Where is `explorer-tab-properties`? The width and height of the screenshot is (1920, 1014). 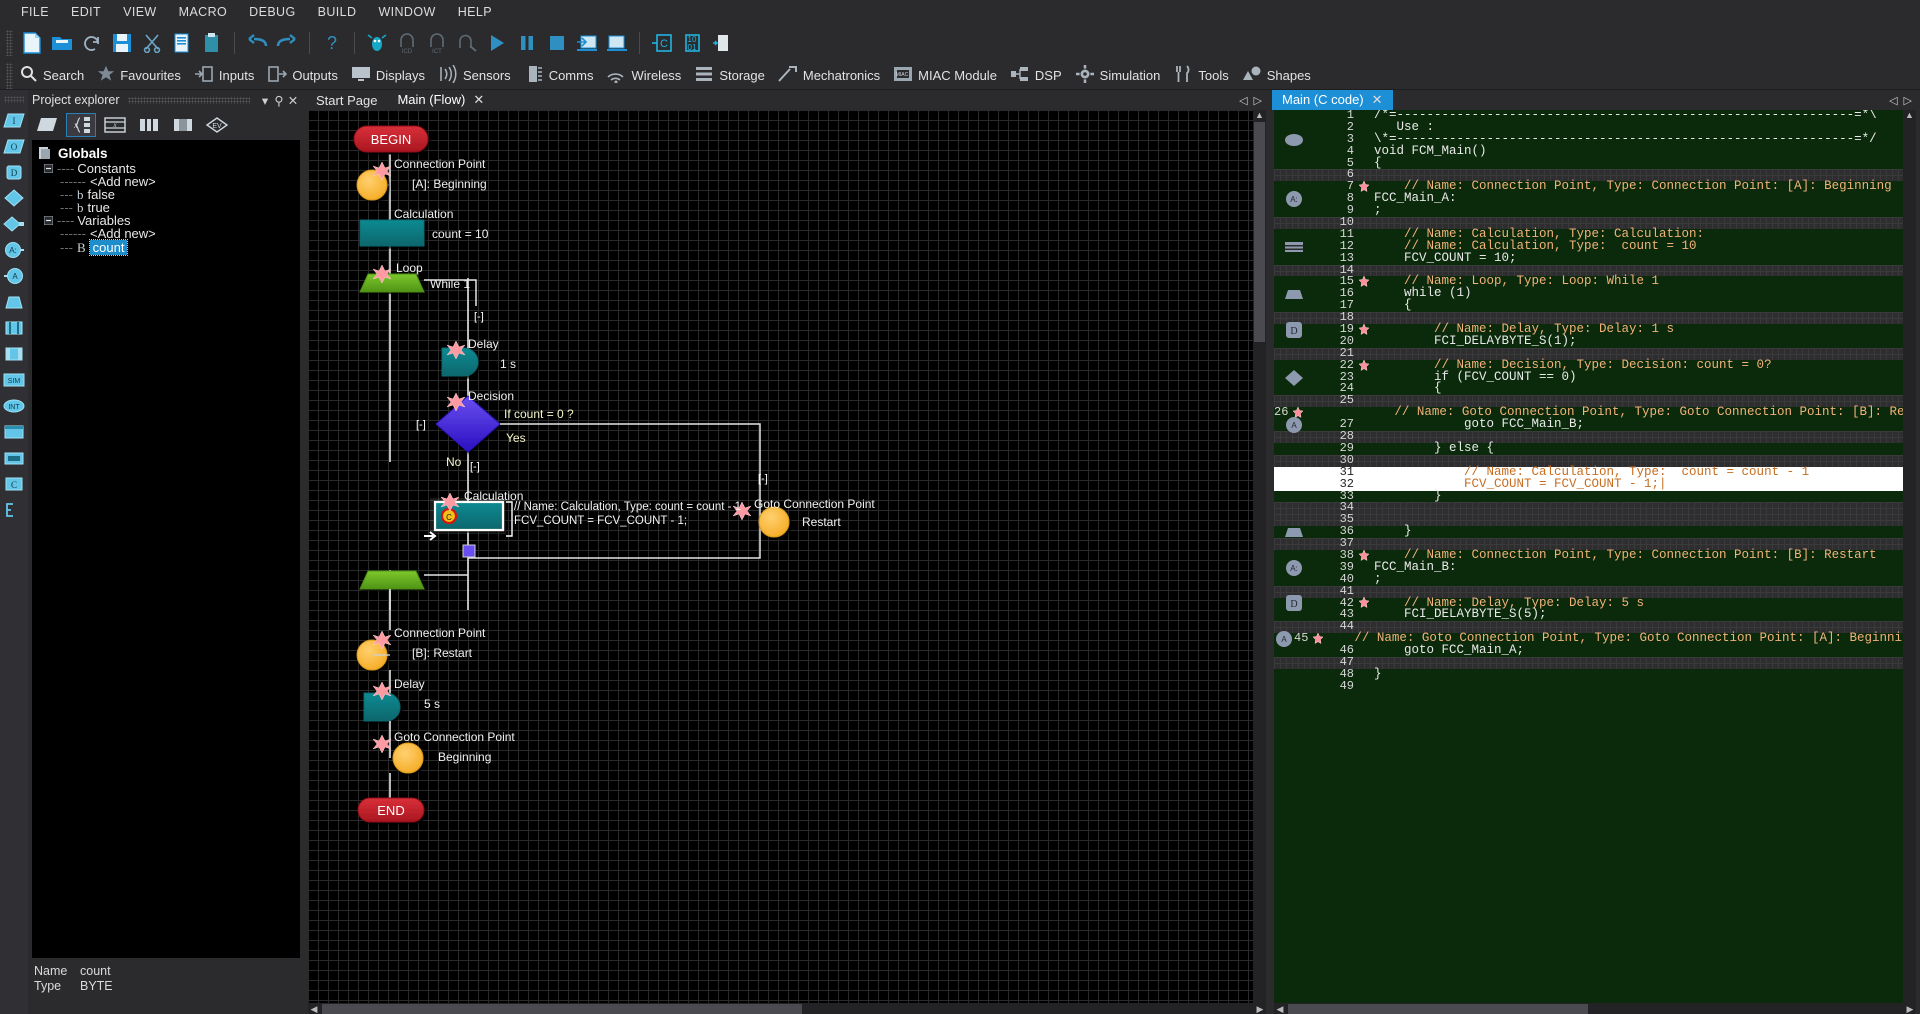 explorer-tab-properties is located at coordinates (183, 125).